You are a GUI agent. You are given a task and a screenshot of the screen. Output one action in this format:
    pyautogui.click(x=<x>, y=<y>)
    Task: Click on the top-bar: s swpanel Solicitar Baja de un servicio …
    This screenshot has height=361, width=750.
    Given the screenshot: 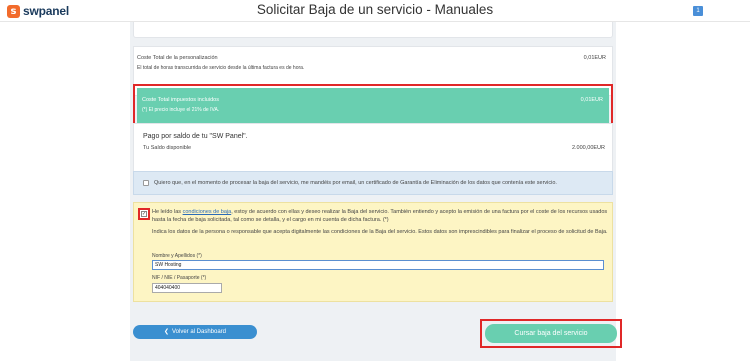 What is the action you would take?
    pyautogui.click(x=375, y=11)
    